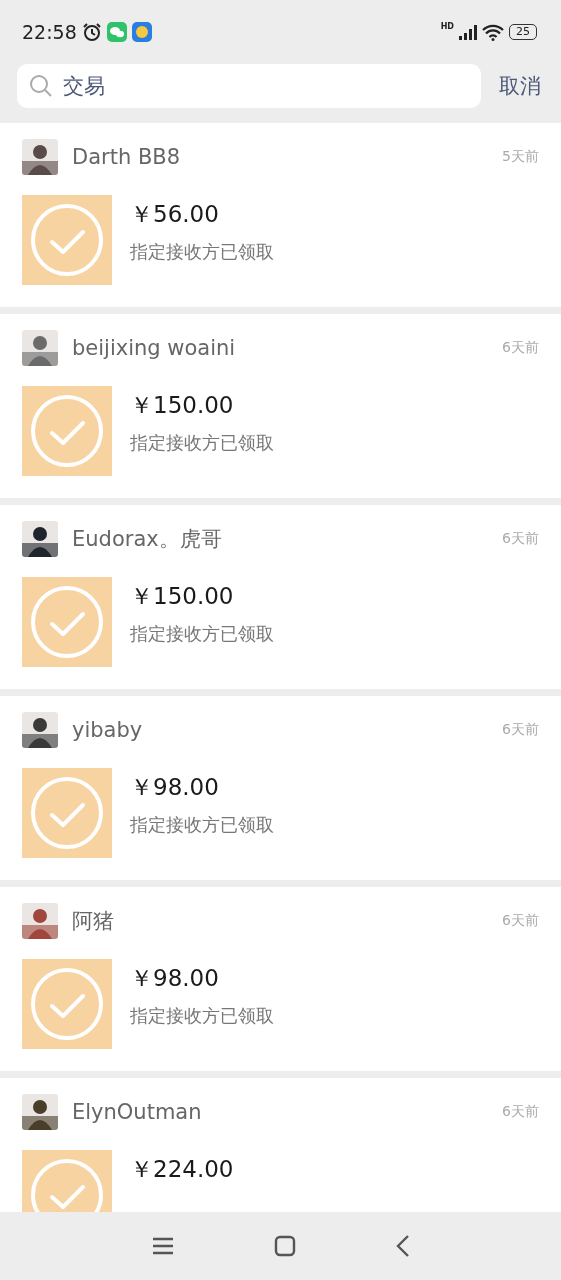 This screenshot has width=561, height=1280. What do you see at coordinates (284, 1246) in the screenshot?
I see `home-icon` at bounding box center [284, 1246].